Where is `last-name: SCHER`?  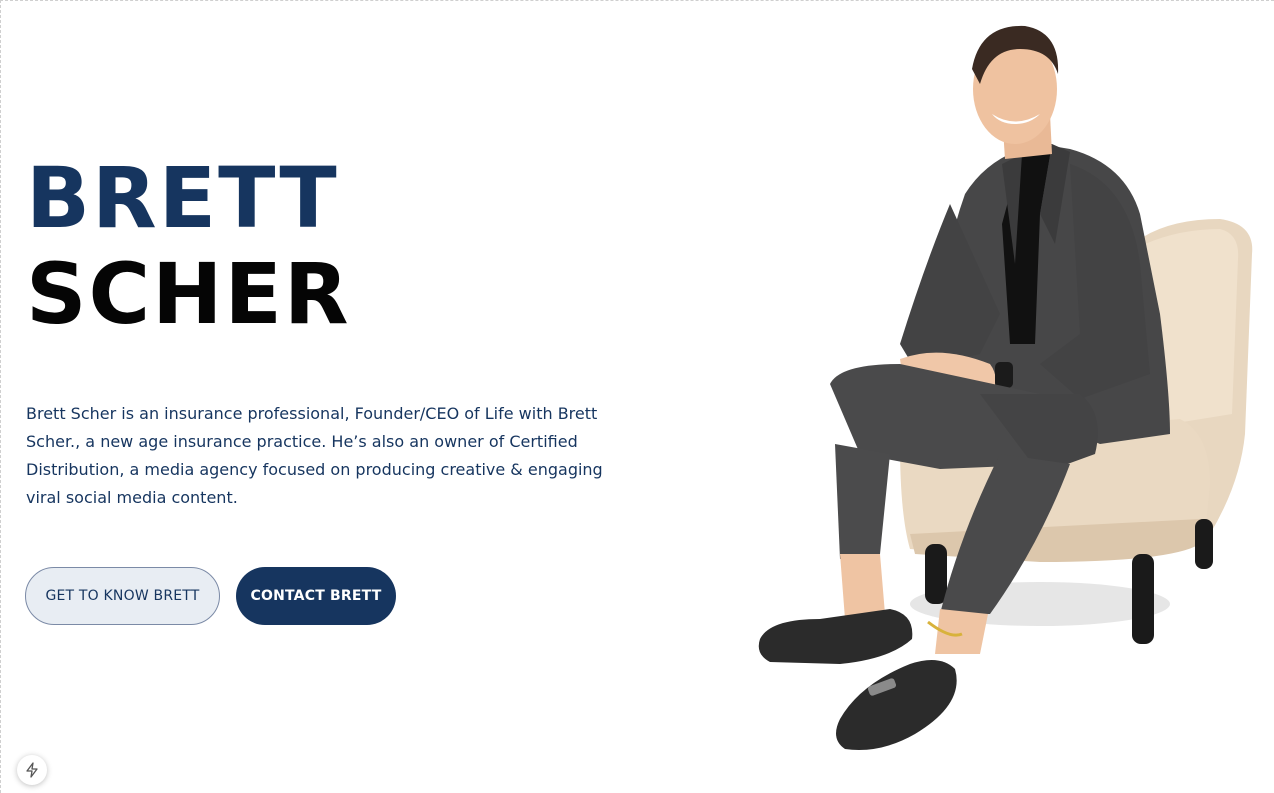
last-name: SCHER is located at coordinates (188, 294).